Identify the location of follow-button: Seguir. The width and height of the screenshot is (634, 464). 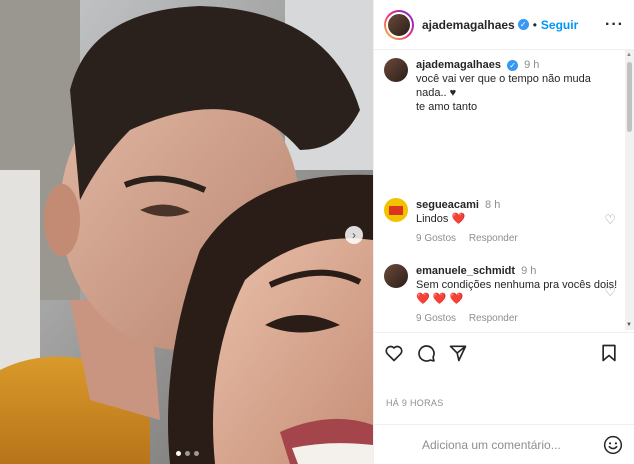
(559, 25).